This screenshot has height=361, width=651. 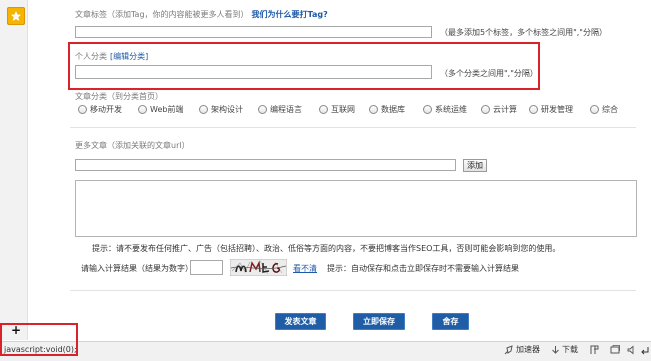 I want to click on discard-button: 舍存, so click(x=450, y=321).